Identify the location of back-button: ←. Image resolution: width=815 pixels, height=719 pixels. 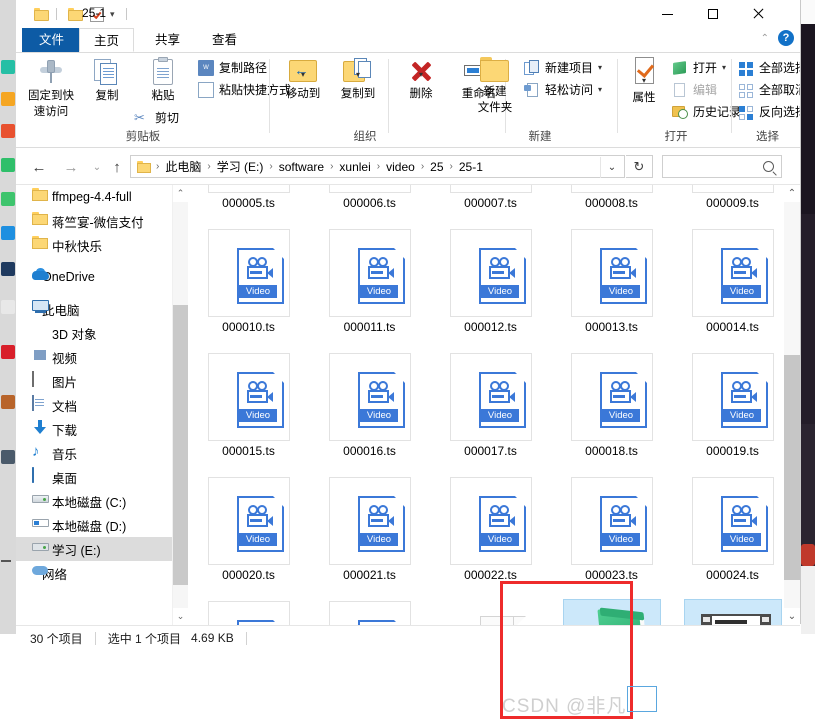
(39, 167).